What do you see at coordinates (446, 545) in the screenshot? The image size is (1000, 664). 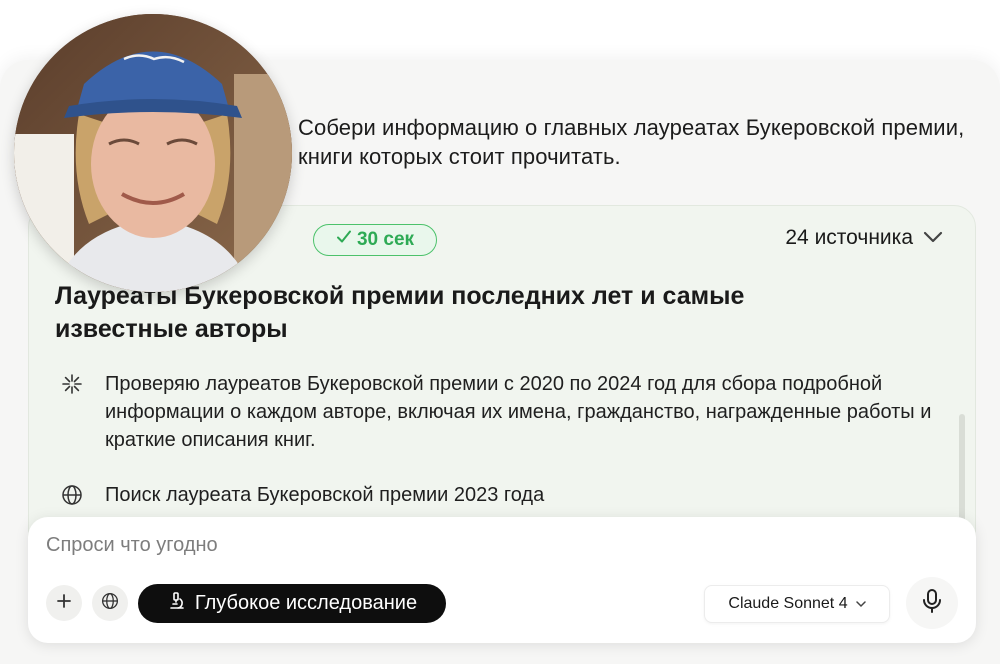 I see `prompt-input` at bounding box center [446, 545].